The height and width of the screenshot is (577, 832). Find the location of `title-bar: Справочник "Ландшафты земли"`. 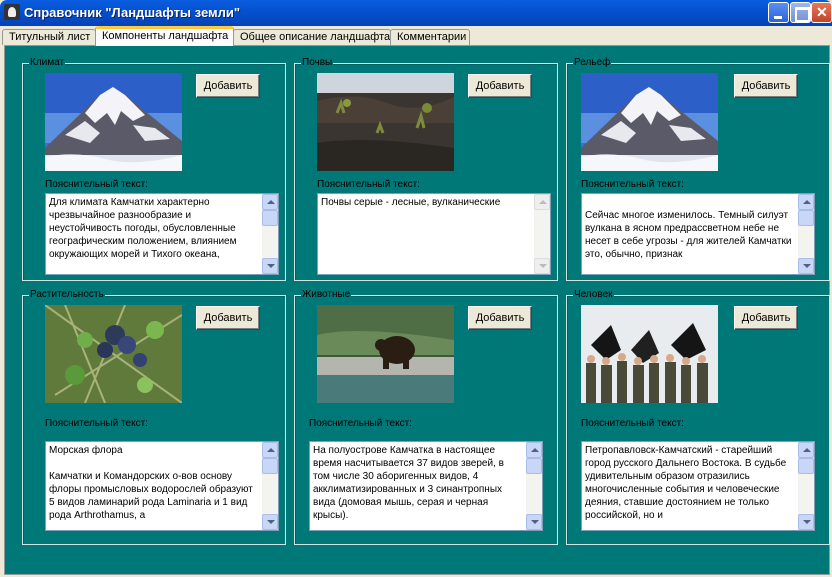

title-bar: Справочник "Ландшафты земли" is located at coordinates (416, 13).